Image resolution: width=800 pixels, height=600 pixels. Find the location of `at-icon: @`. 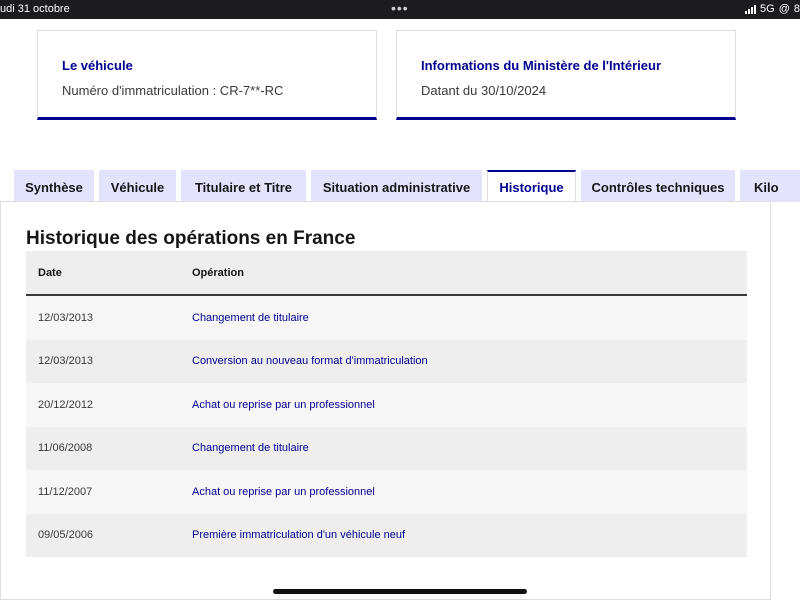

at-icon: @ is located at coordinates (784, 9).